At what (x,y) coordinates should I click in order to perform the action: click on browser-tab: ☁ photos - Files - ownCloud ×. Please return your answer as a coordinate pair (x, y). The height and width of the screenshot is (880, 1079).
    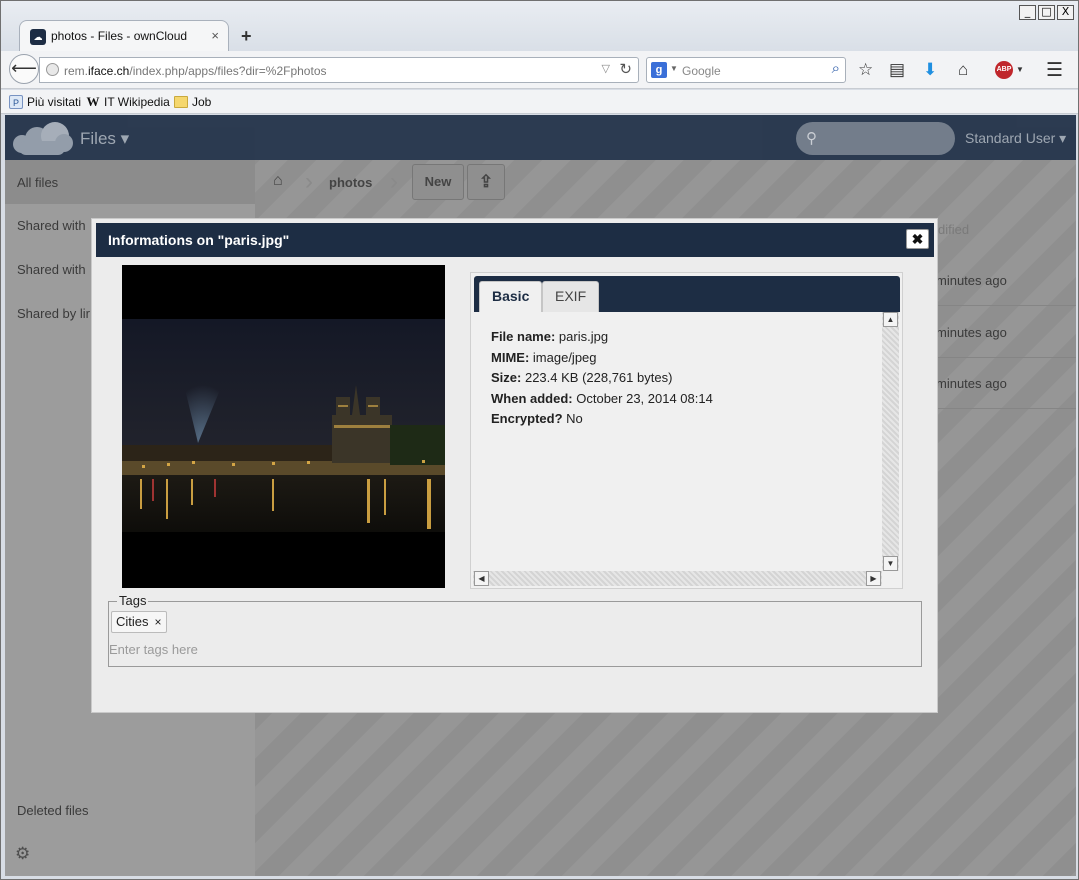
    Looking at the image, I should click on (124, 35).